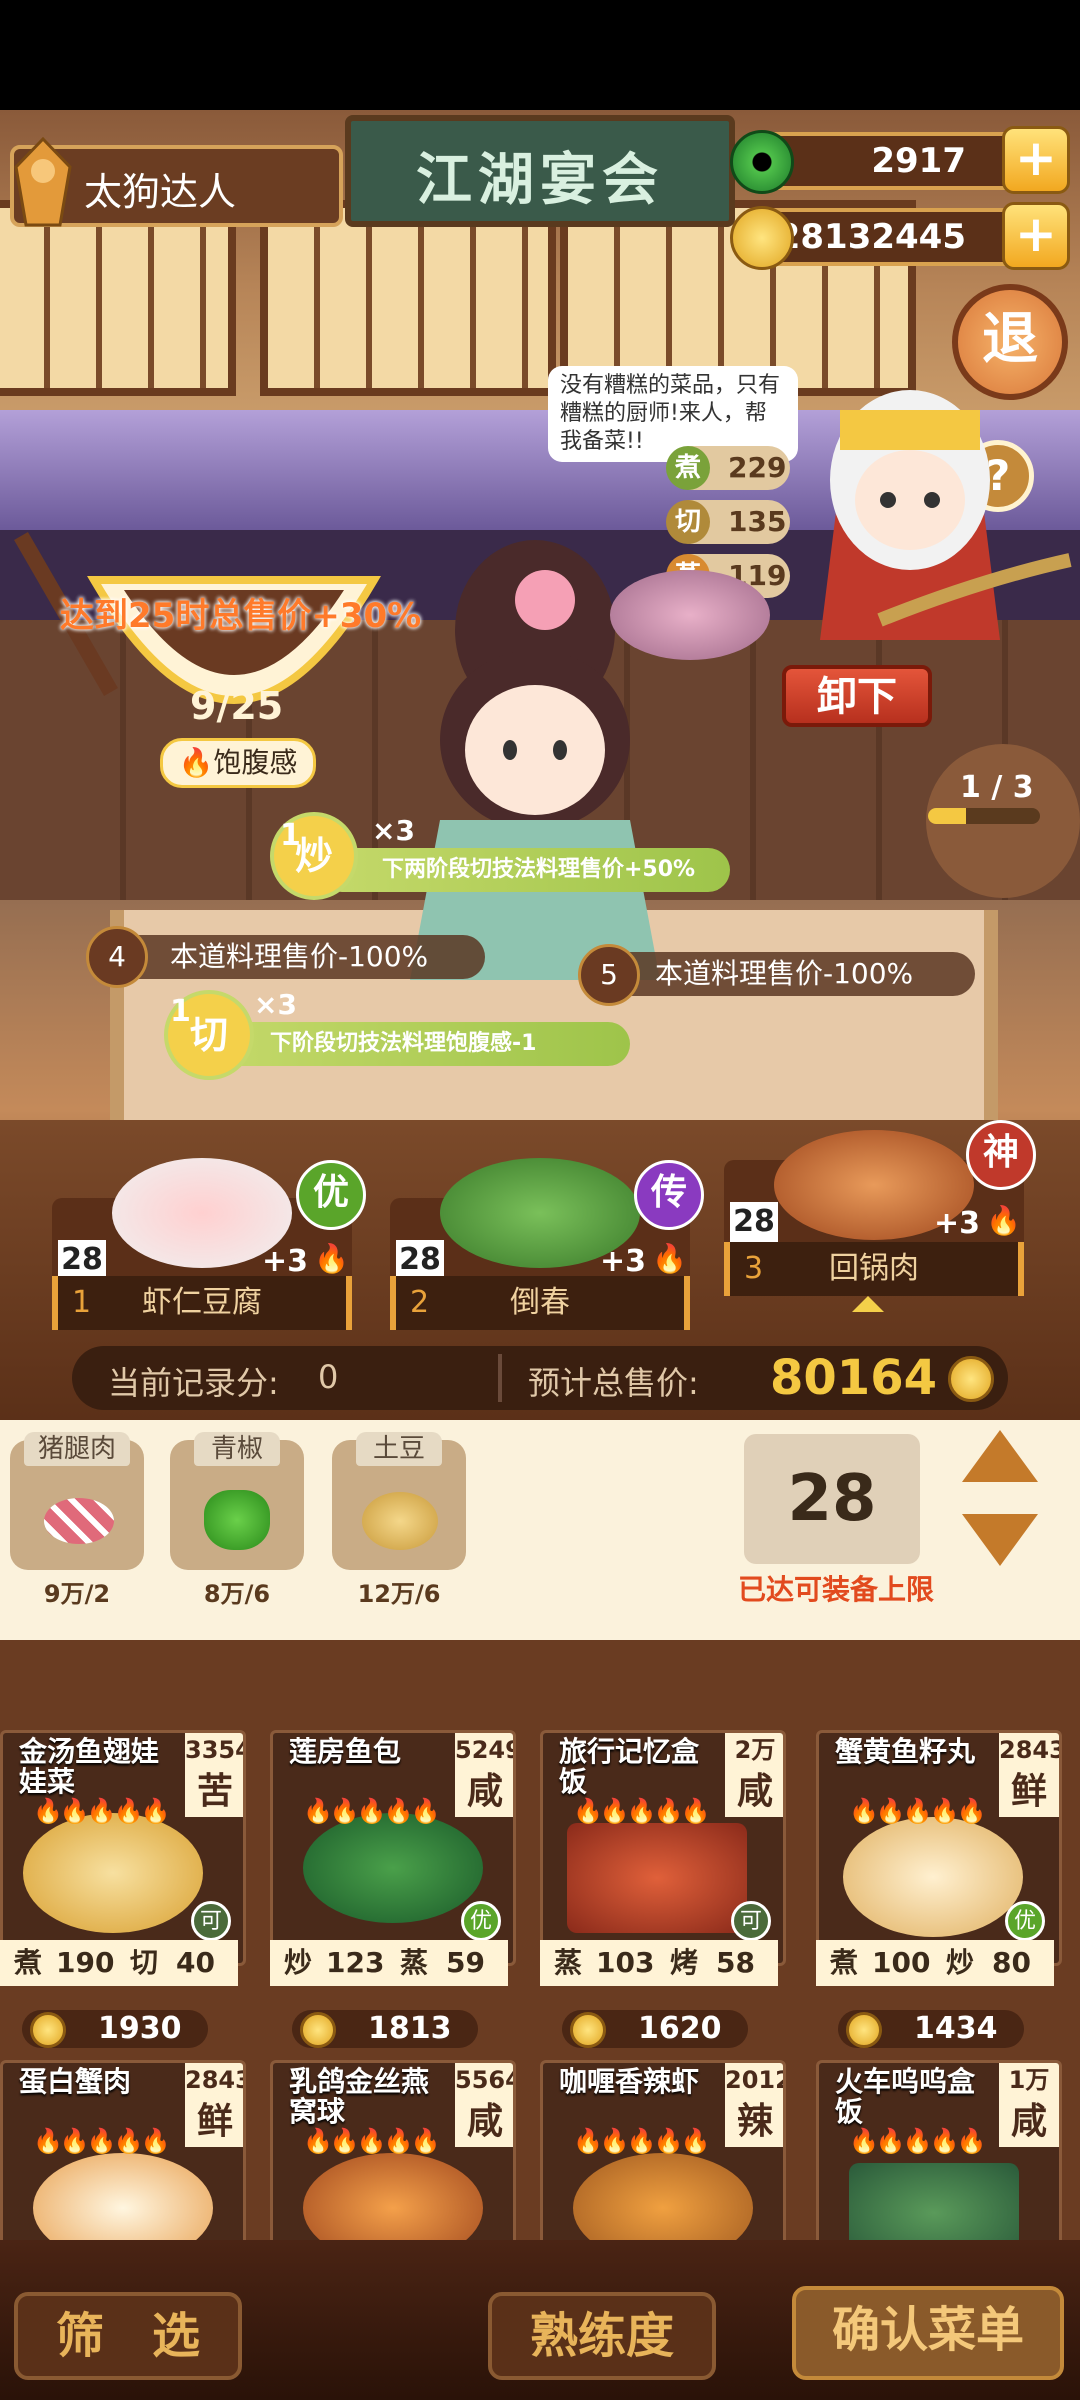  I want to click on chef-stat-cut-badge: 切, so click(688, 522).